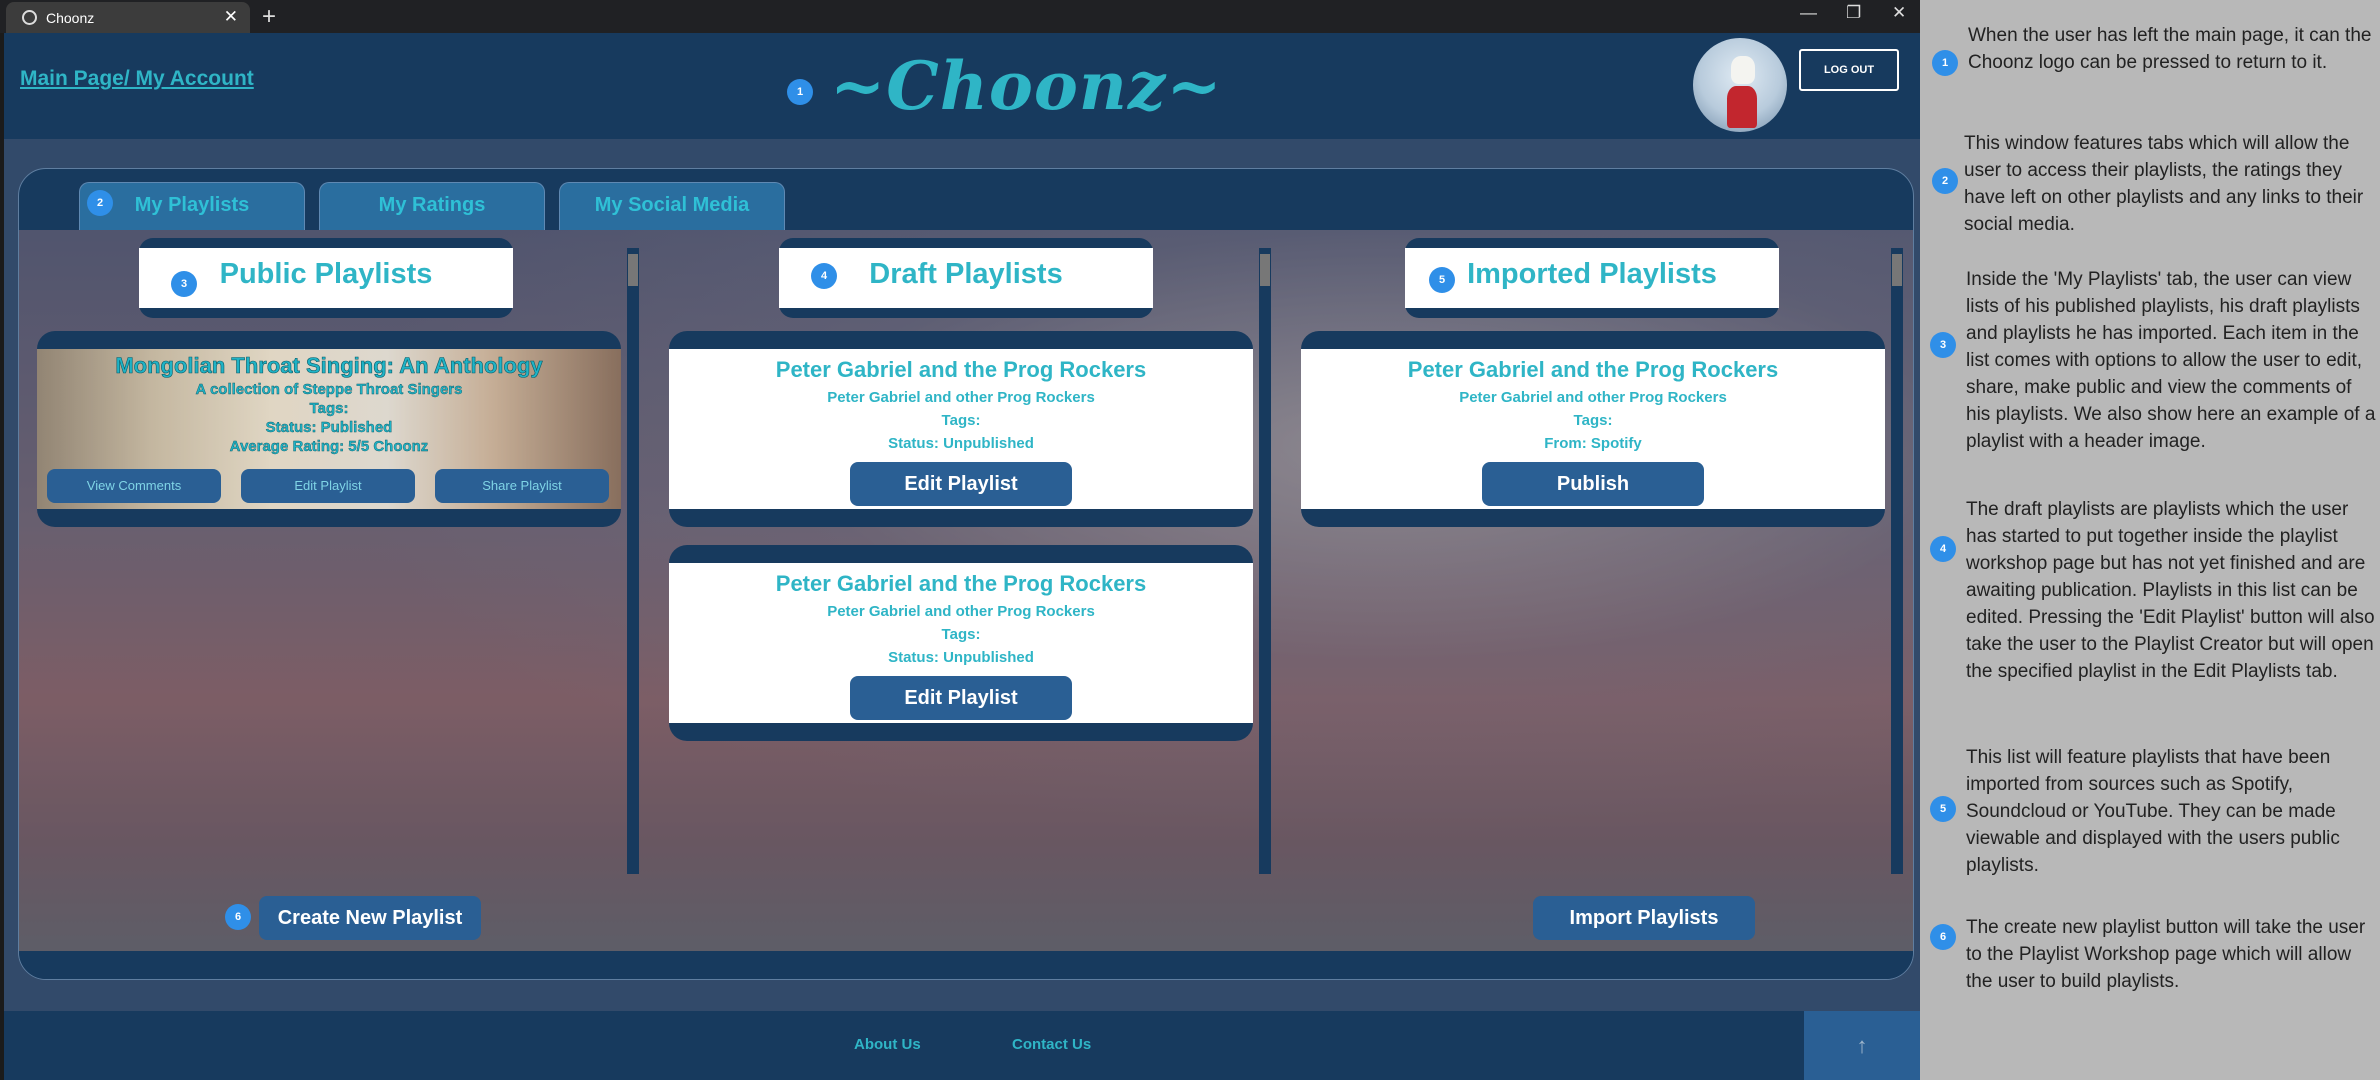 Image resolution: width=2380 pixels, height=1080 pixels. Describe the element at coordinates (800, 92) in the screenshot. I see `annotation-marker-1: 1` at that location.